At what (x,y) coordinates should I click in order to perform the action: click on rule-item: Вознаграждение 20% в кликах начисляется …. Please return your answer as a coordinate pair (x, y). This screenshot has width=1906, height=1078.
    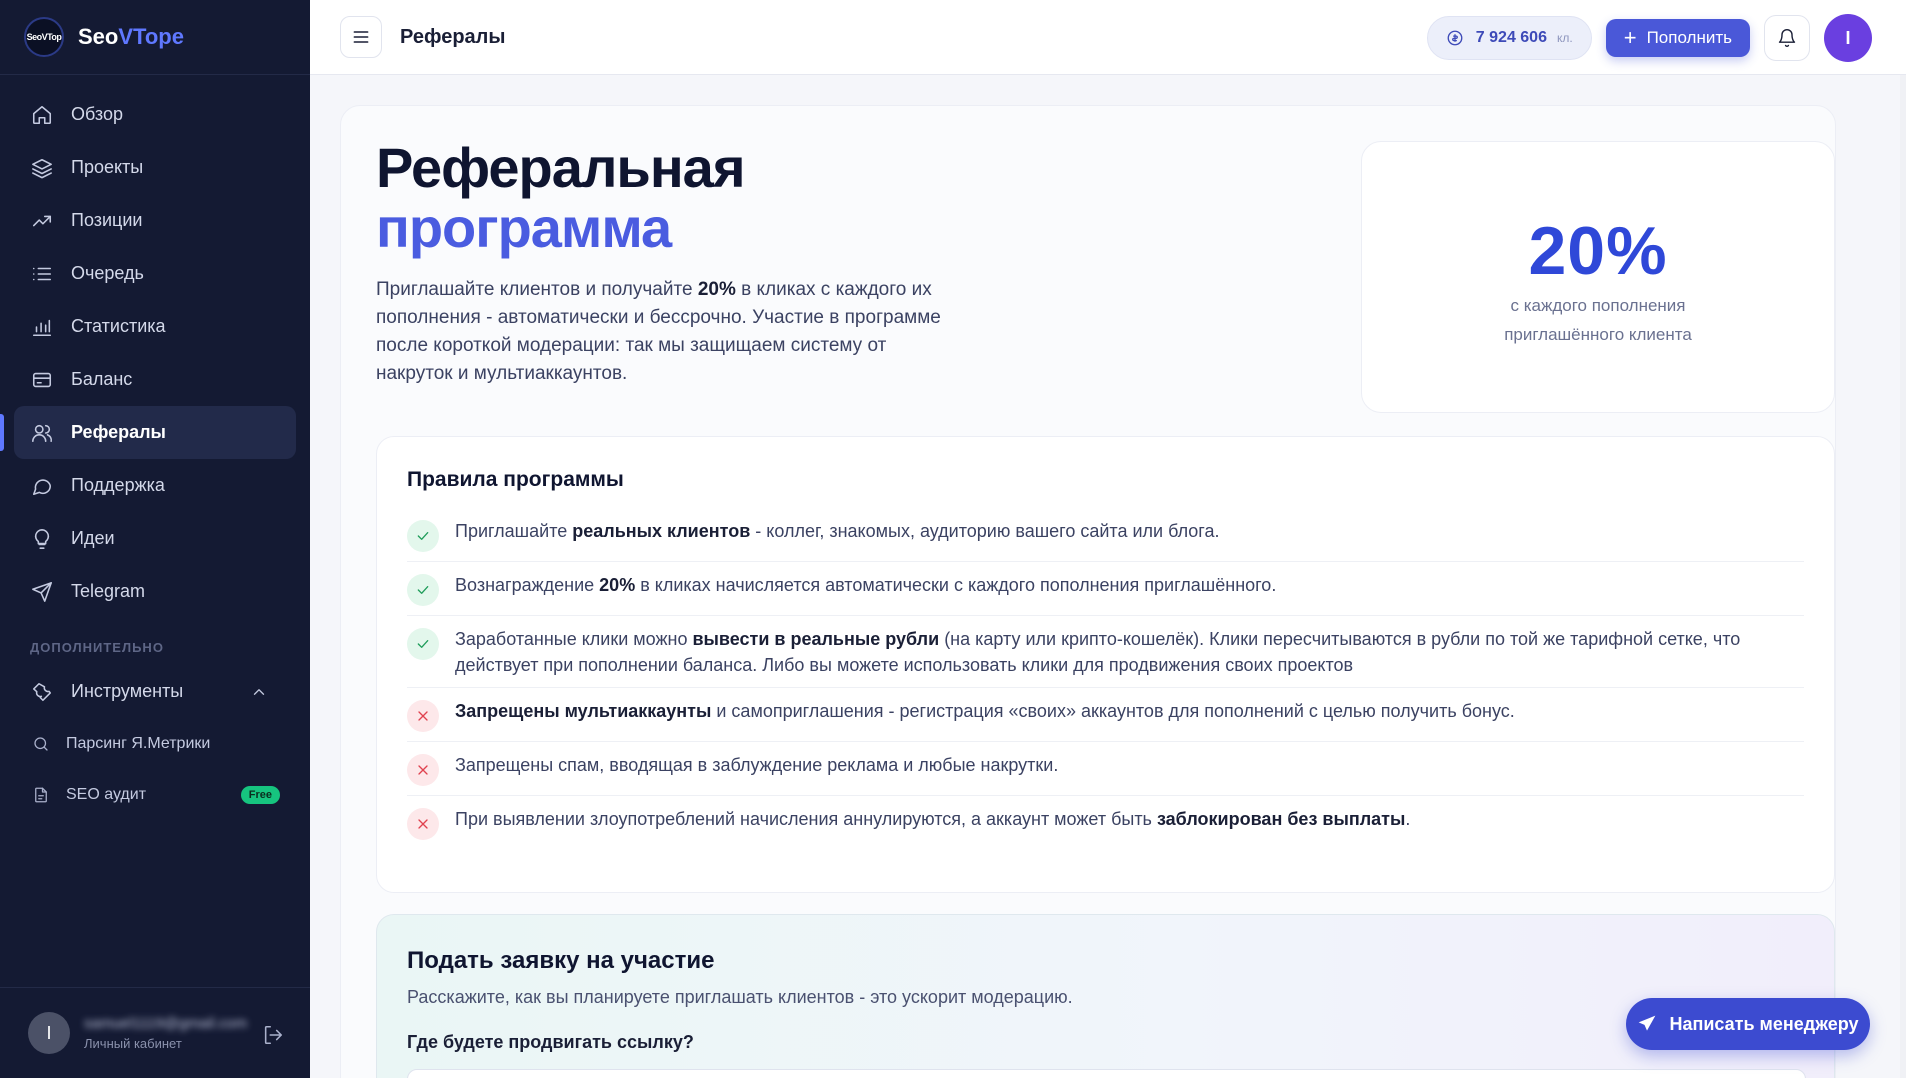
    Looking at the image, I should click on (1105, 589).